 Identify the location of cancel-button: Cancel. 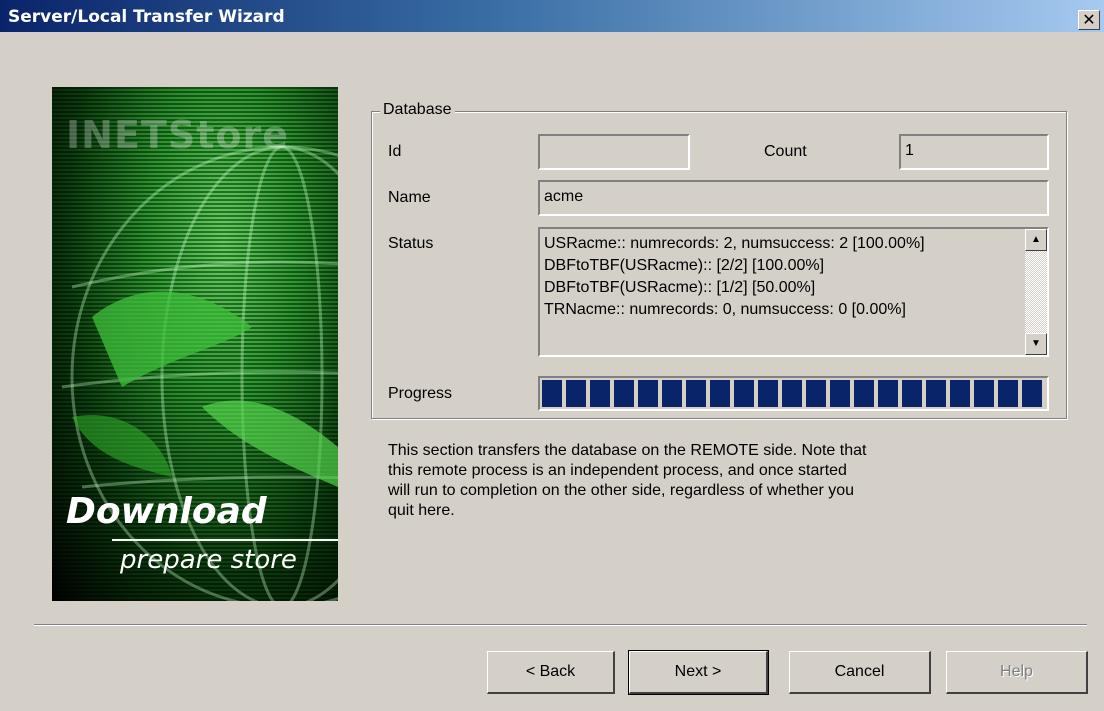
(860, 672).